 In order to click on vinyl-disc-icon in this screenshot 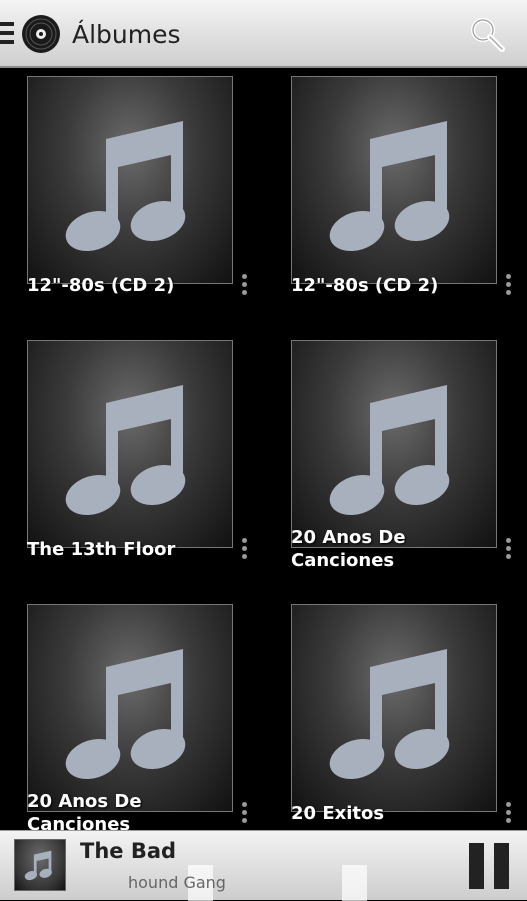, I will do `click(41, 34)`.